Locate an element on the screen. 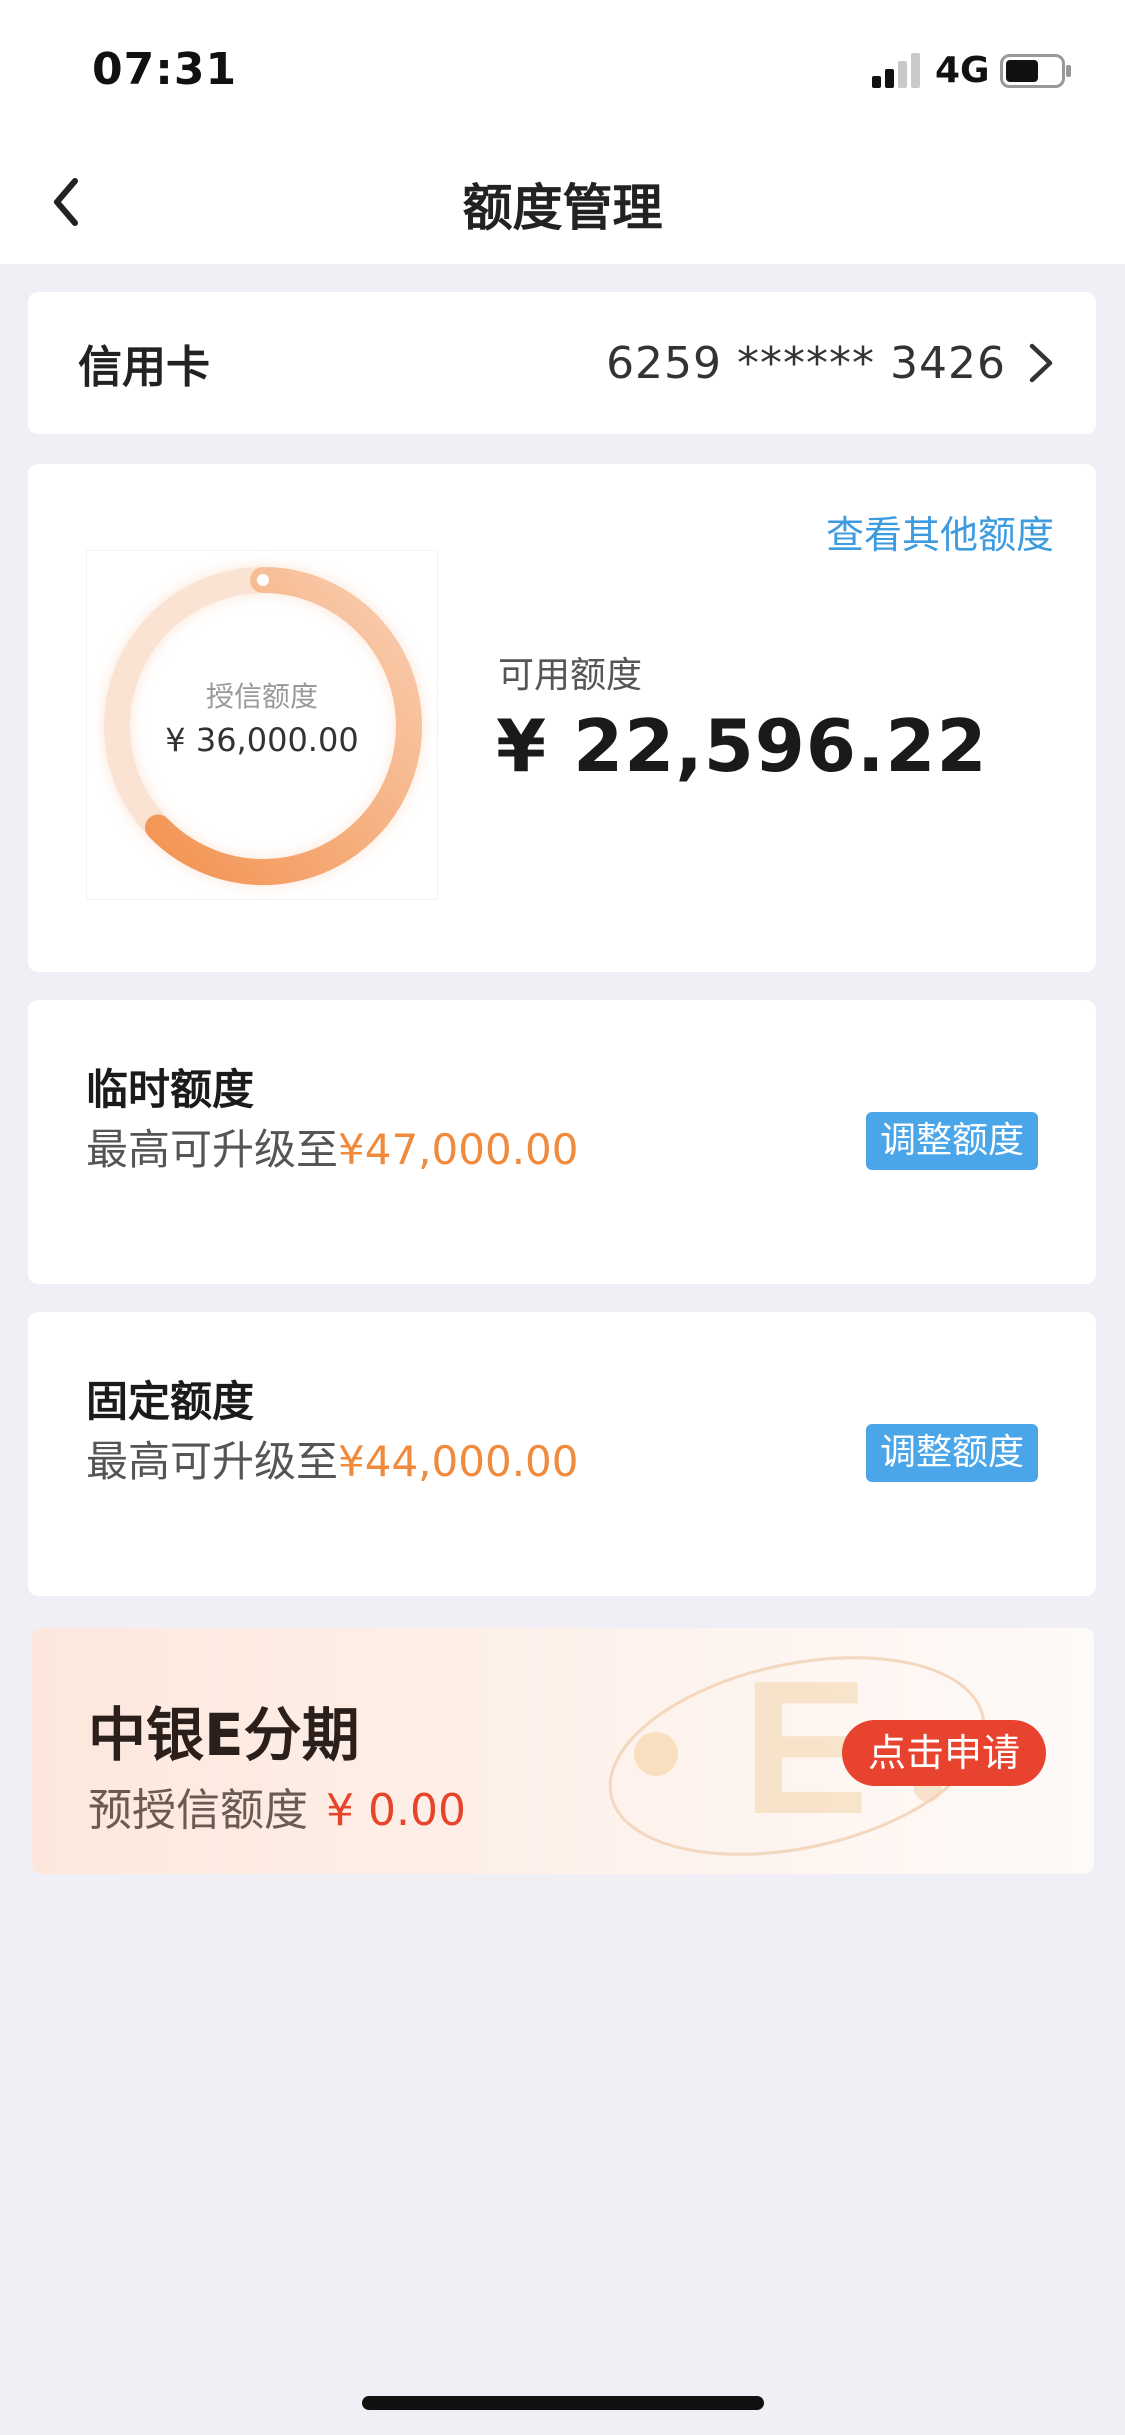 The width and height of the screenshot is (1125, 2435). battery-icon is located at coordinates (1035, 71).